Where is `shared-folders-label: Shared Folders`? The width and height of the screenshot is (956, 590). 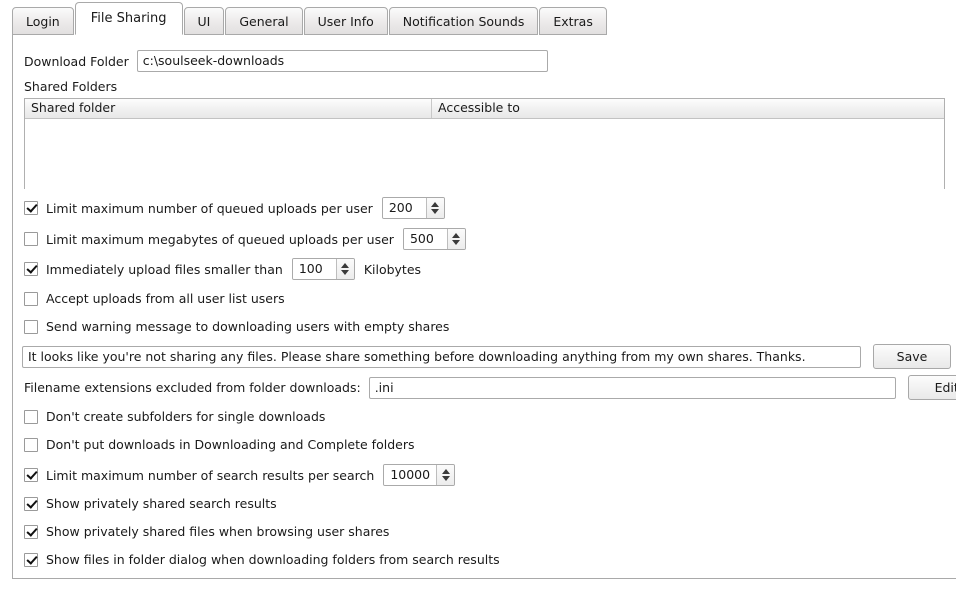
shared-folders-label: Shared Folders is located at coordinates (71, 86).